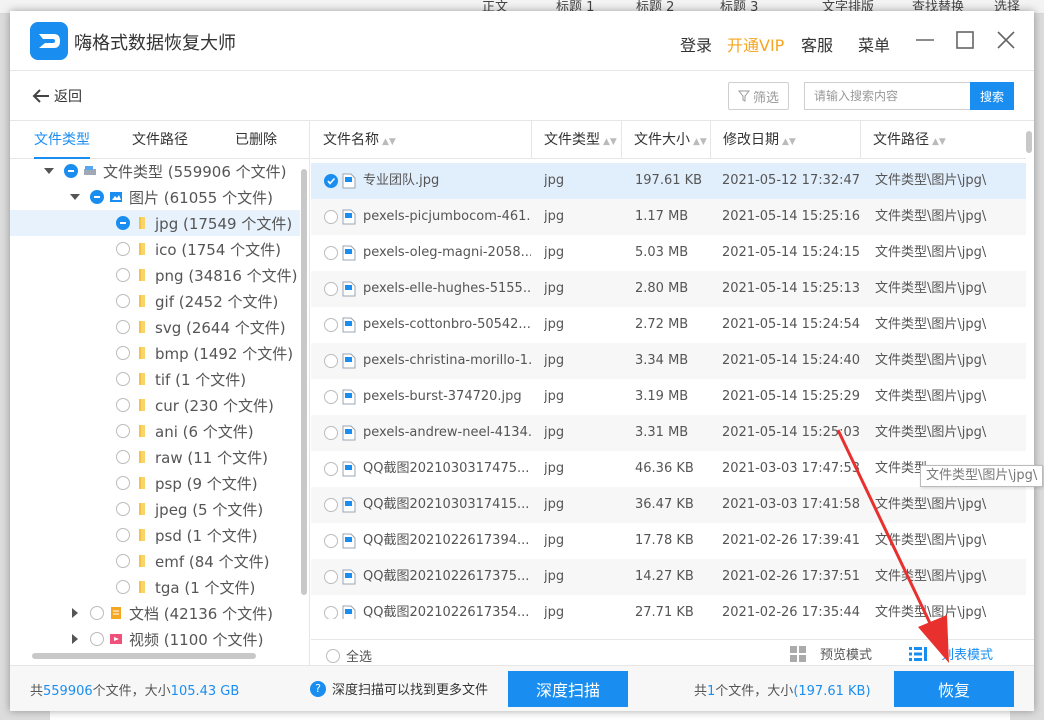 This screenshot has width=1044, height=720. Describe the element at coordinates (155, 457) in the screenshot. I see `tree-item: raw (11 个文件)` at that location.